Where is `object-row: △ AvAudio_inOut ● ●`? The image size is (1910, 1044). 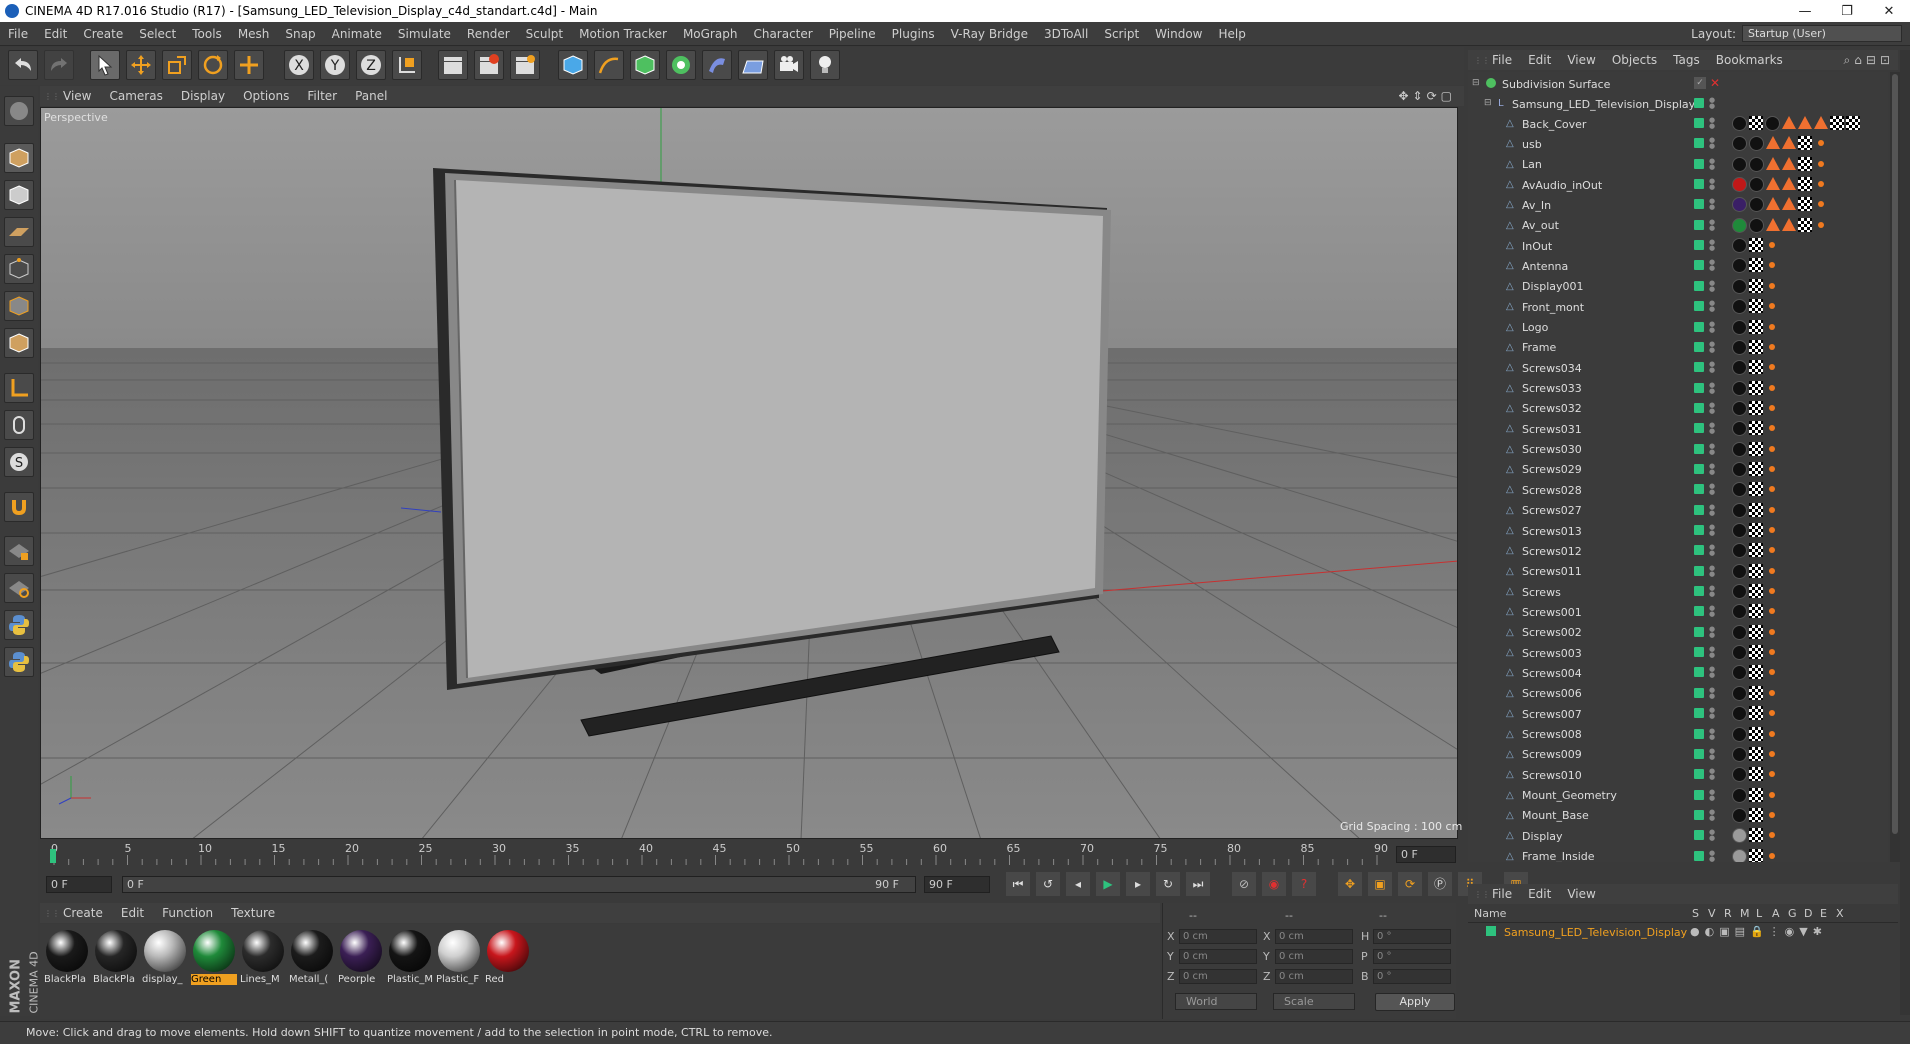 object-row: △ AvAudio_inOut ● ● is located at coordinates (1678, 185).